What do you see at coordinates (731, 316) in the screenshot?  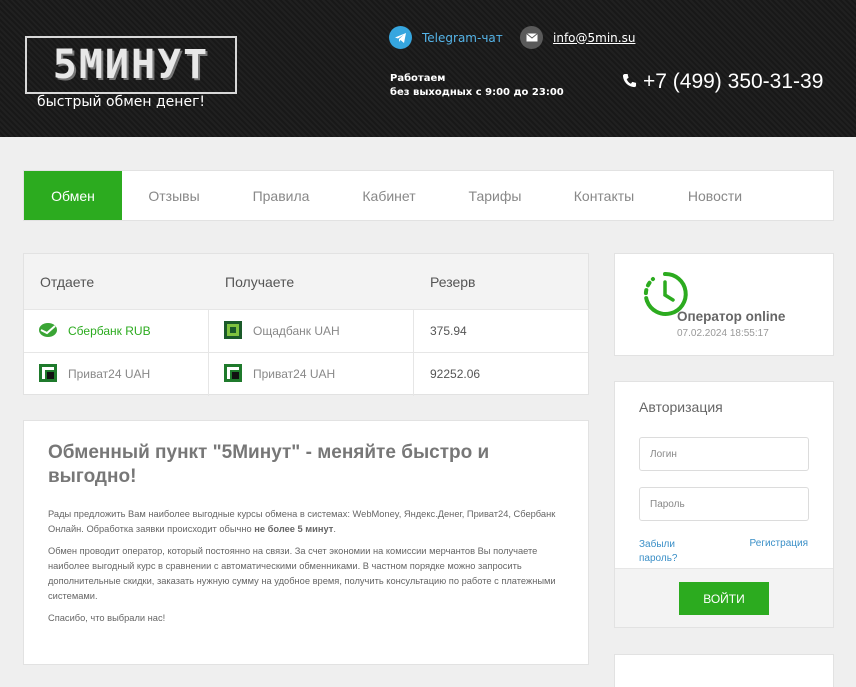 I see `operator-title: Оператор online` at bounding box center [731, 316].